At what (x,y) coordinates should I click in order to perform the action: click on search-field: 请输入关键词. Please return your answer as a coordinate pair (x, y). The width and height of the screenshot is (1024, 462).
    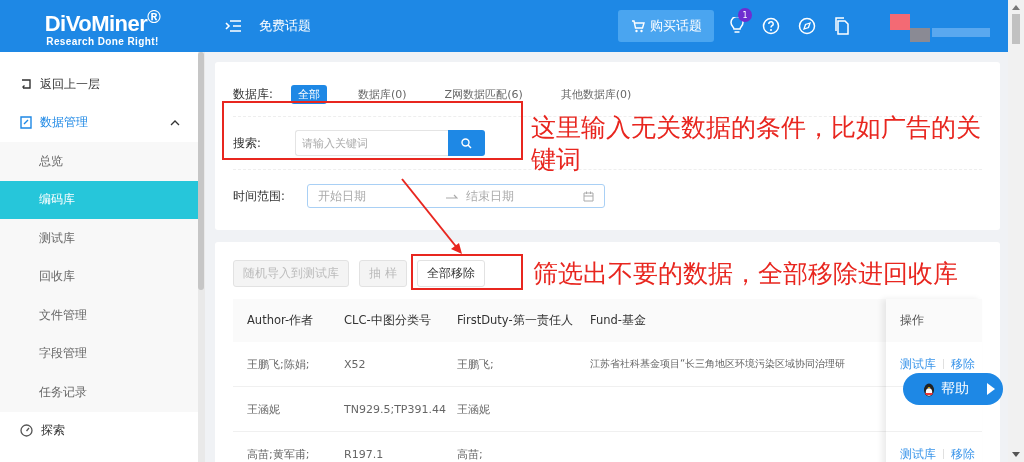
    Looking at the image, I should click on (371, 143).